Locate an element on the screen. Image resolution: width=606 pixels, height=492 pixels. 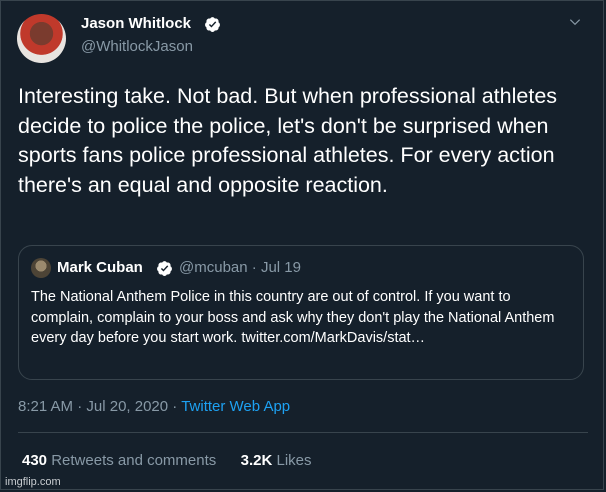
tweet-timestamp: 8:21 AM · Jul 20, 2020 · Twitter Web App is located at coordinates (154, 406).